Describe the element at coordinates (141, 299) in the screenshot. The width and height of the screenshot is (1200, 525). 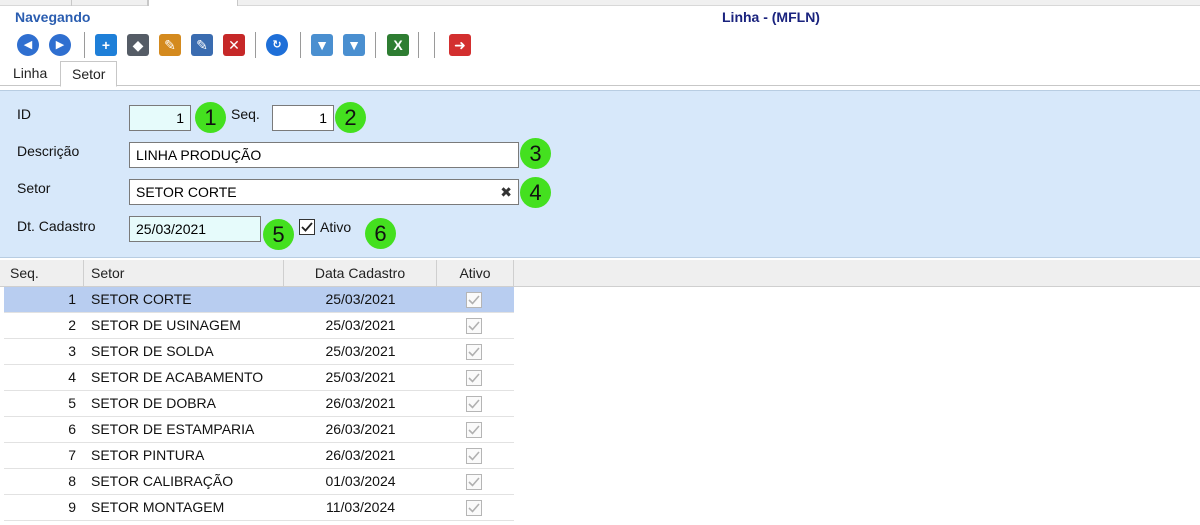
I see `cell-setor: SETOR CORTE` at that location.